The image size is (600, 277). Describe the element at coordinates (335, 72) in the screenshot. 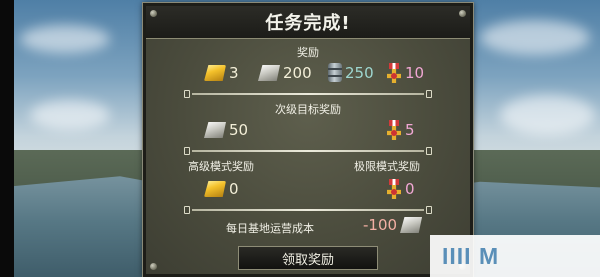

I see `fuel-barrel-icon` at that location.